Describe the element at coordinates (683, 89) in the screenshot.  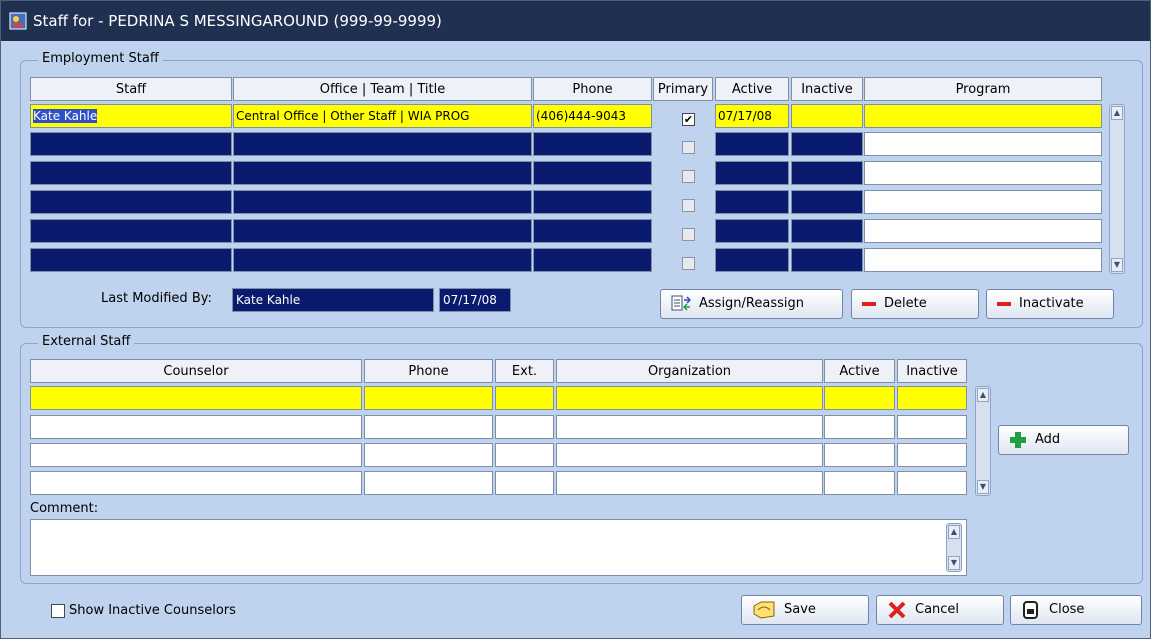
I see `col-header-primary: Primary` at that location.